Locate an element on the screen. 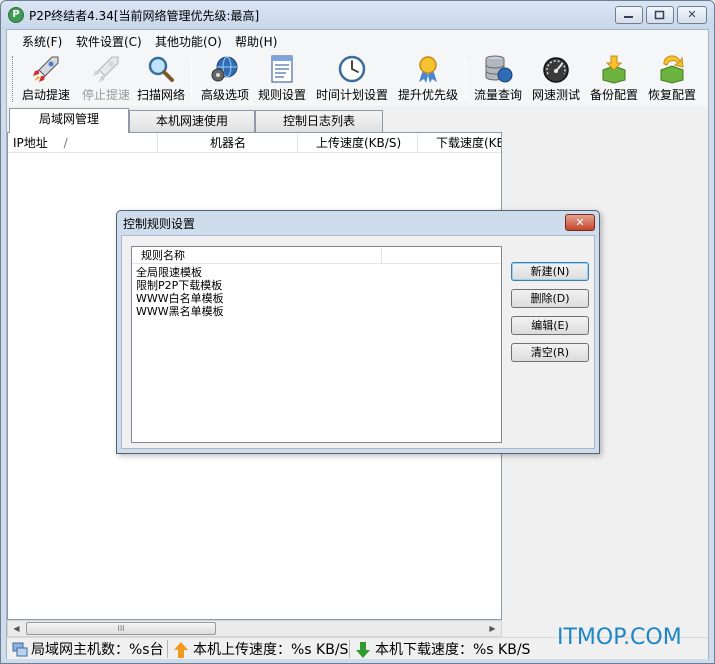 Image resolution: width=715 pixels, height=664 pixels. sort-indicator-icon: / is located at coordinates (65, 143).